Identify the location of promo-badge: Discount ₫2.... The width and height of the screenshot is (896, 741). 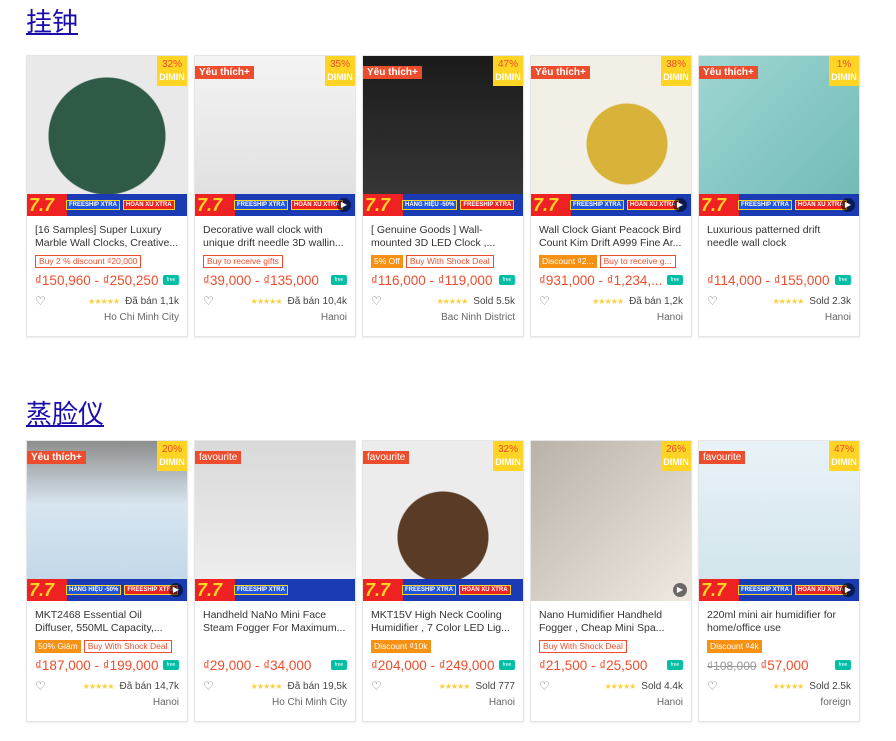
(568, 261).